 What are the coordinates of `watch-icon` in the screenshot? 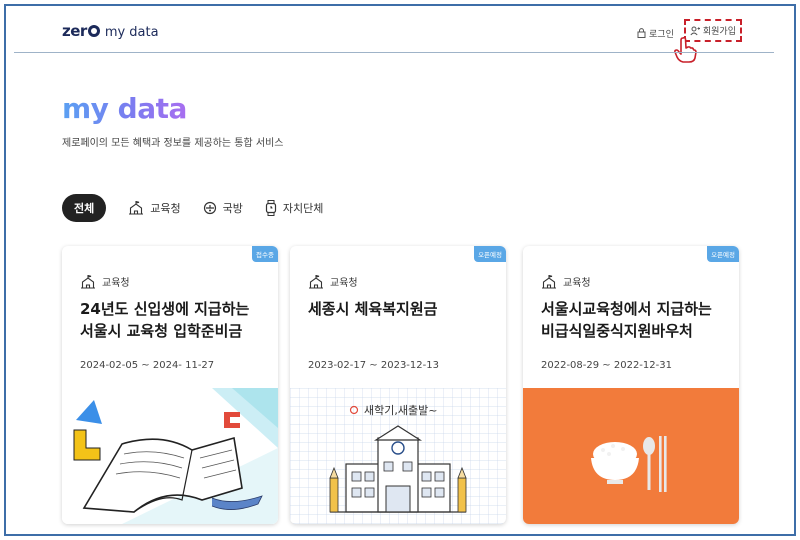 It's located at (270, 208).